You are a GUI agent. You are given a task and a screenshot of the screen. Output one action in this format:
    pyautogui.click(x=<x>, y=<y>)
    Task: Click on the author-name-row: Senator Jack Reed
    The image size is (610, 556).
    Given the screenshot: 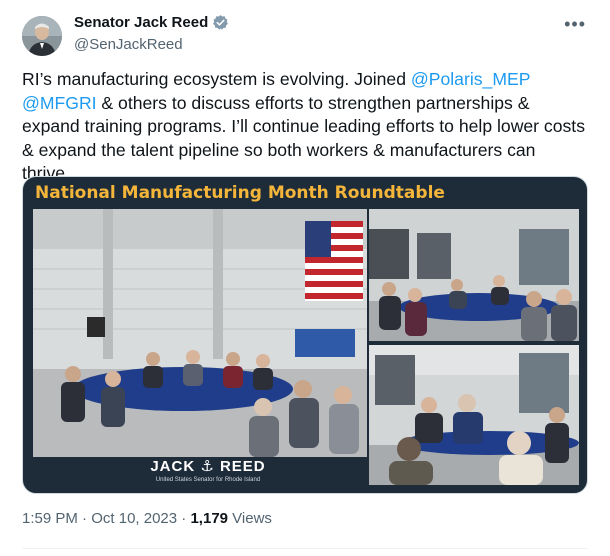 What is the action you would take?
    pyautogui.click(x=151, y=22)
    